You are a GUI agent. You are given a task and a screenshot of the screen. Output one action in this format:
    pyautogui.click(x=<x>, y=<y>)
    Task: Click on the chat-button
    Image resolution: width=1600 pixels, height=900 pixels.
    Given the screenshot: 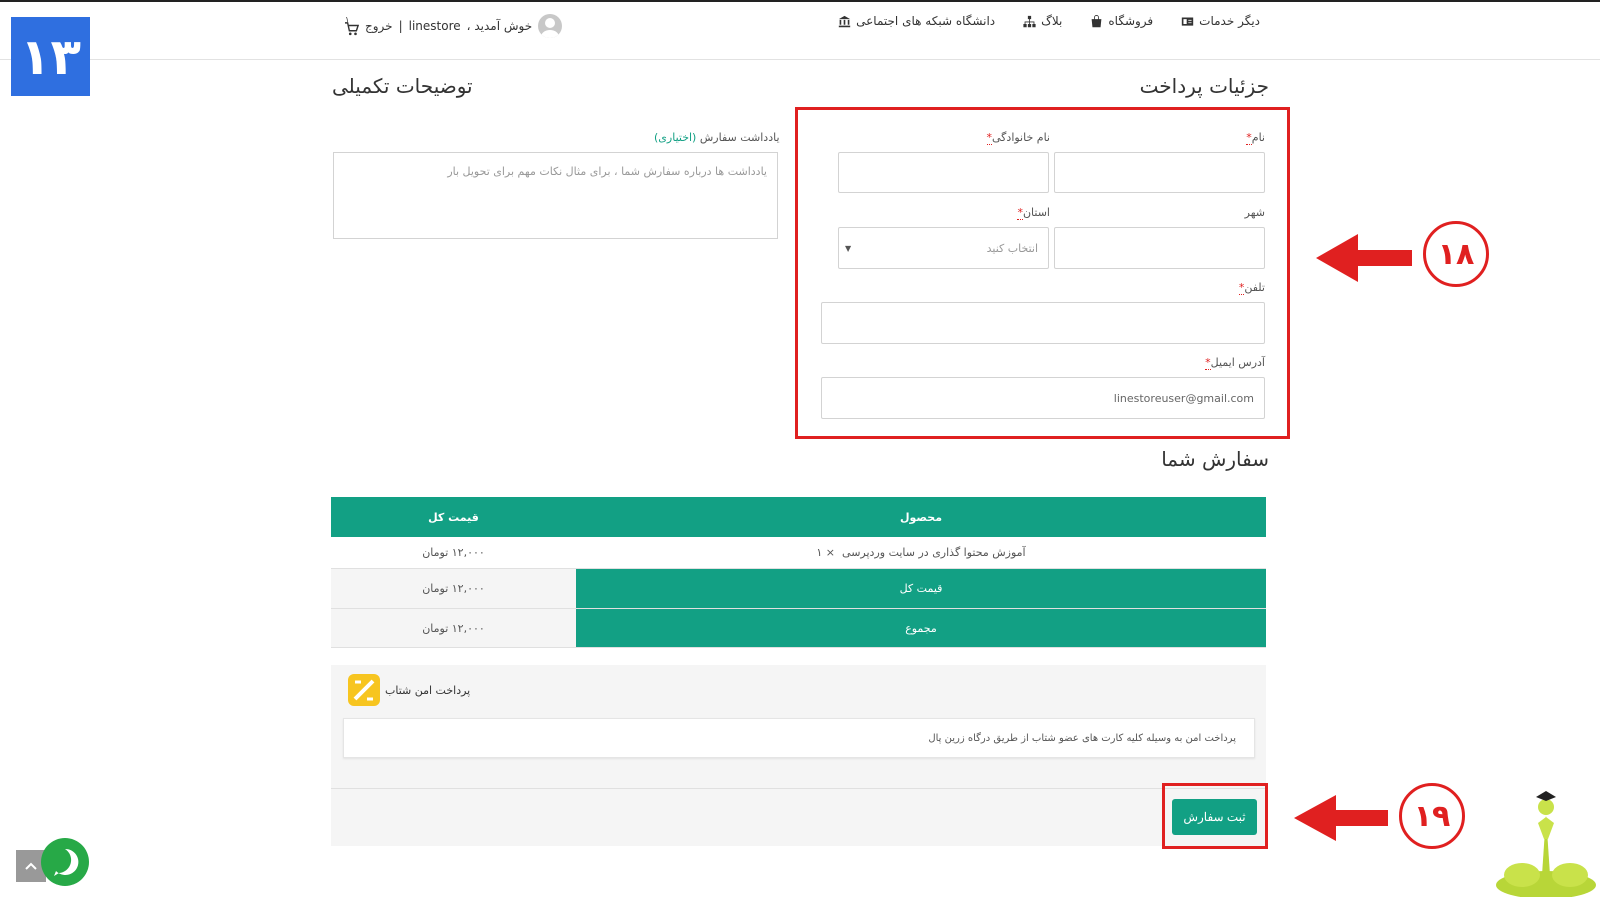 What is the action you would take?
    pyautogui.click(x=65, y=862)
    